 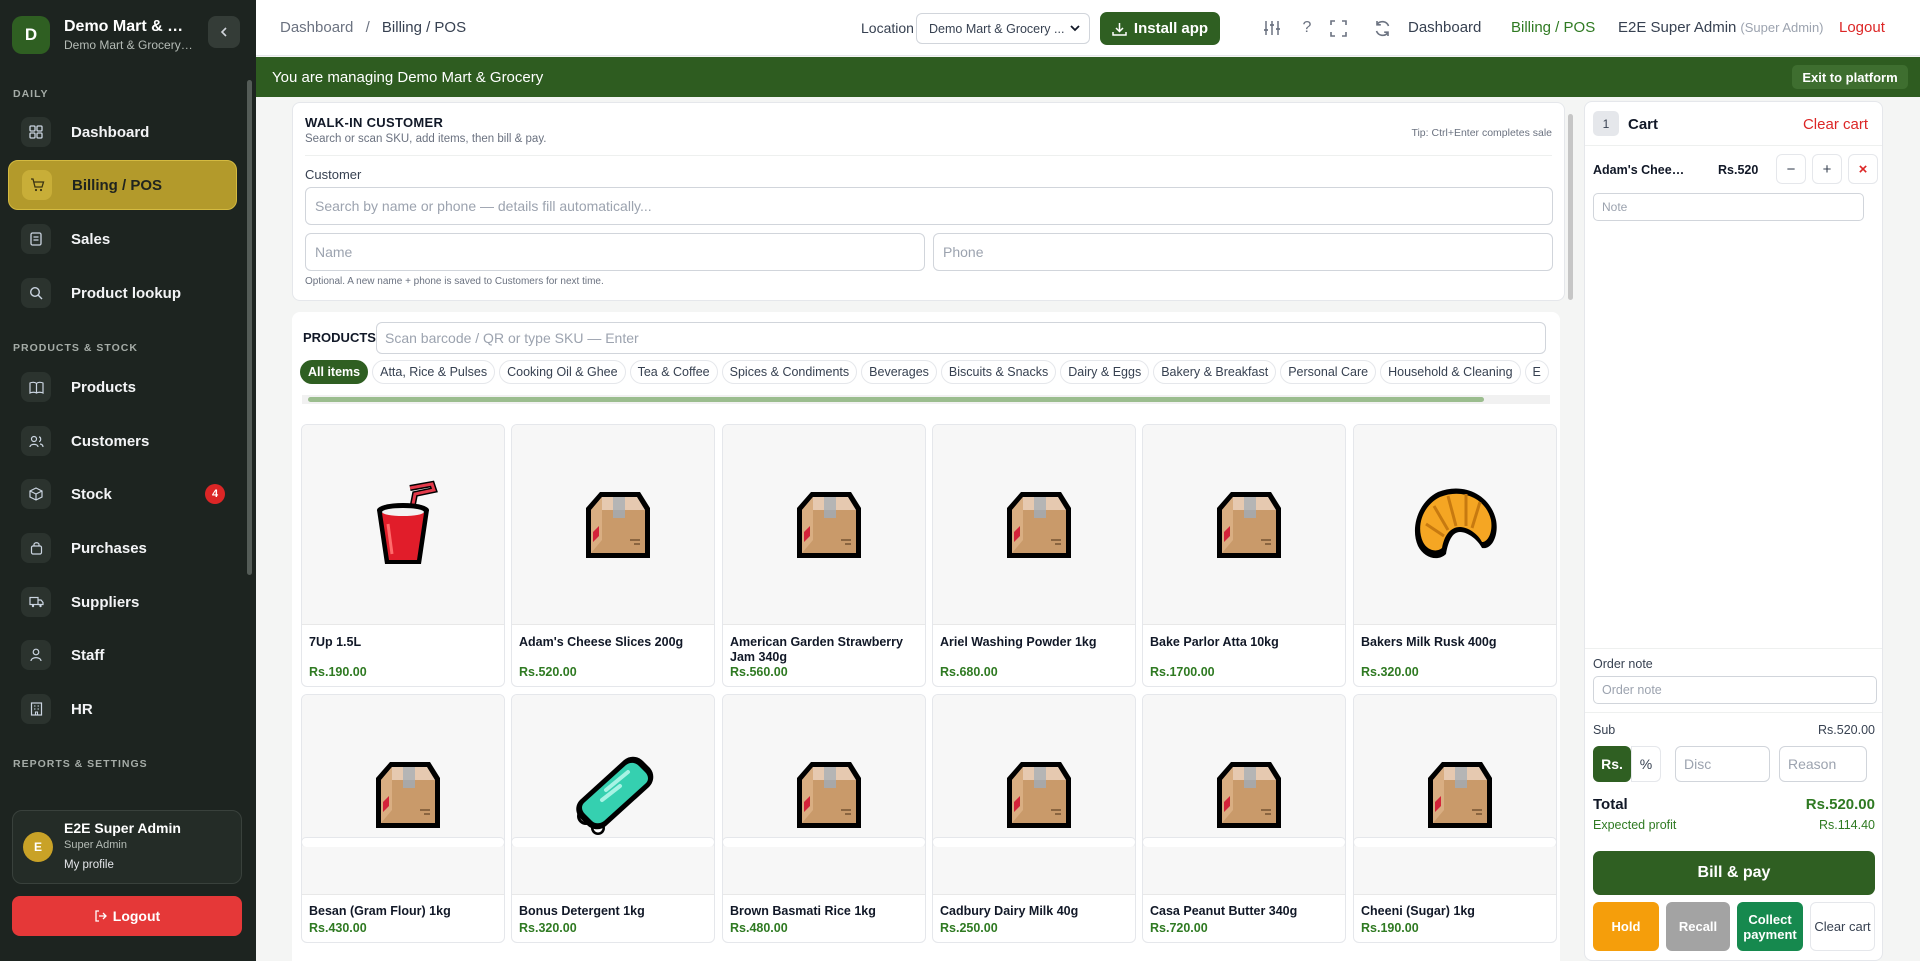 What do you see at coordinates (127, 847) in the screenshot?
I see `user-card: E E2E Super Admin Super Admin My profile` at bounding box center [127, 847].